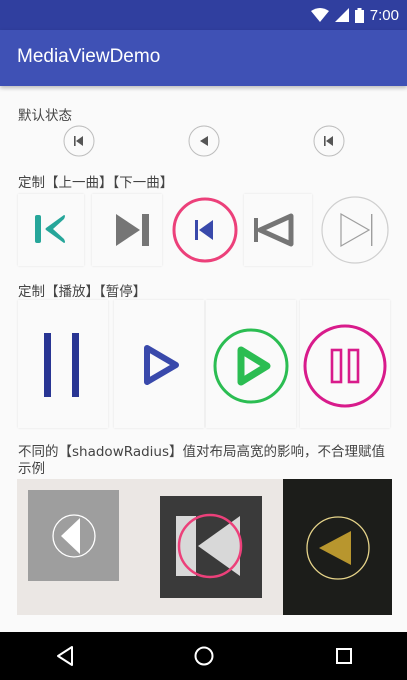  What do you see at coordinates (384, 15) in the screenshot?
I see `status-time: 7:00` at bounding box center [384, 15].